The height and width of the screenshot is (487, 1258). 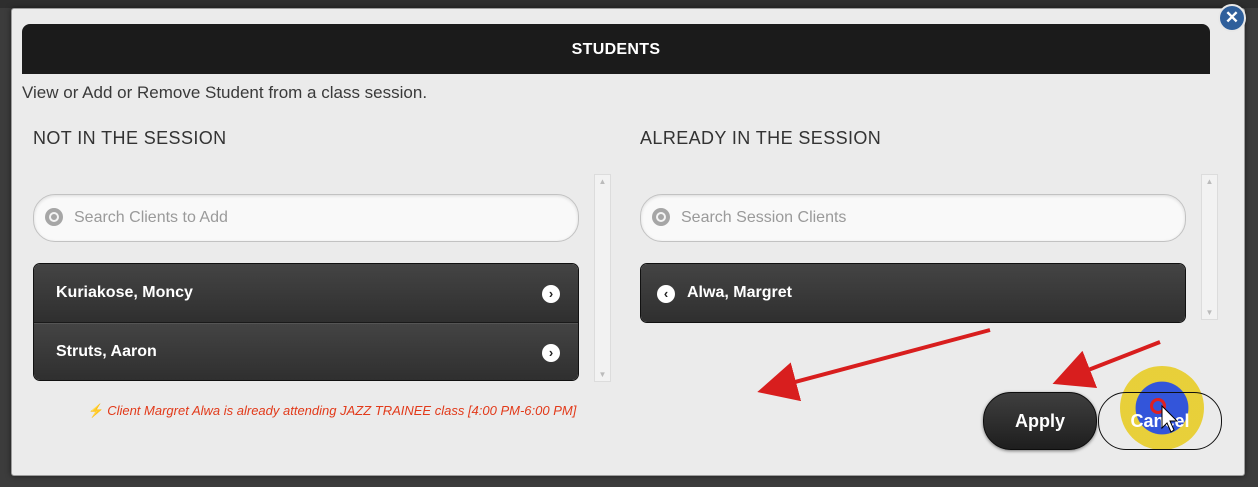 What do you see at coordinates (1106, 364) in the screenshot?
I see `annotation-arrow-to-apply` at bounding box center [1106, 364].